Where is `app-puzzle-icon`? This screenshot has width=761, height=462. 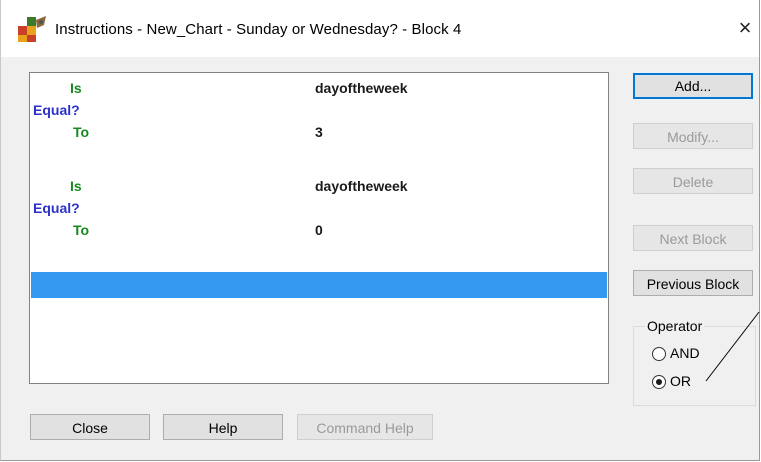
app-puzzle-icon is located at coordinates (32, 29).